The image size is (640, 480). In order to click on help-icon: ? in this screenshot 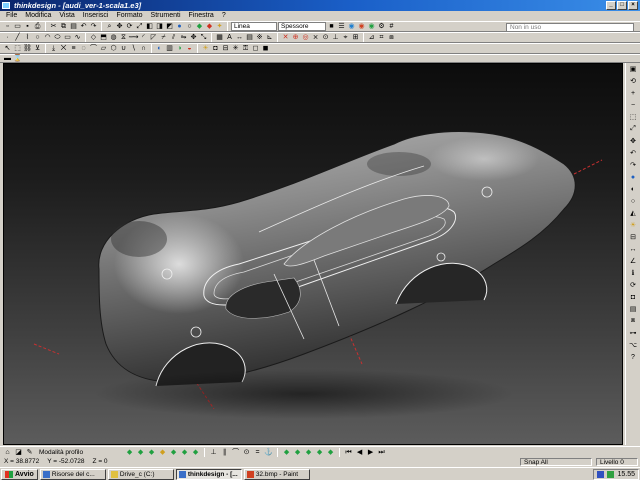, I will do `click(633, 357)`.